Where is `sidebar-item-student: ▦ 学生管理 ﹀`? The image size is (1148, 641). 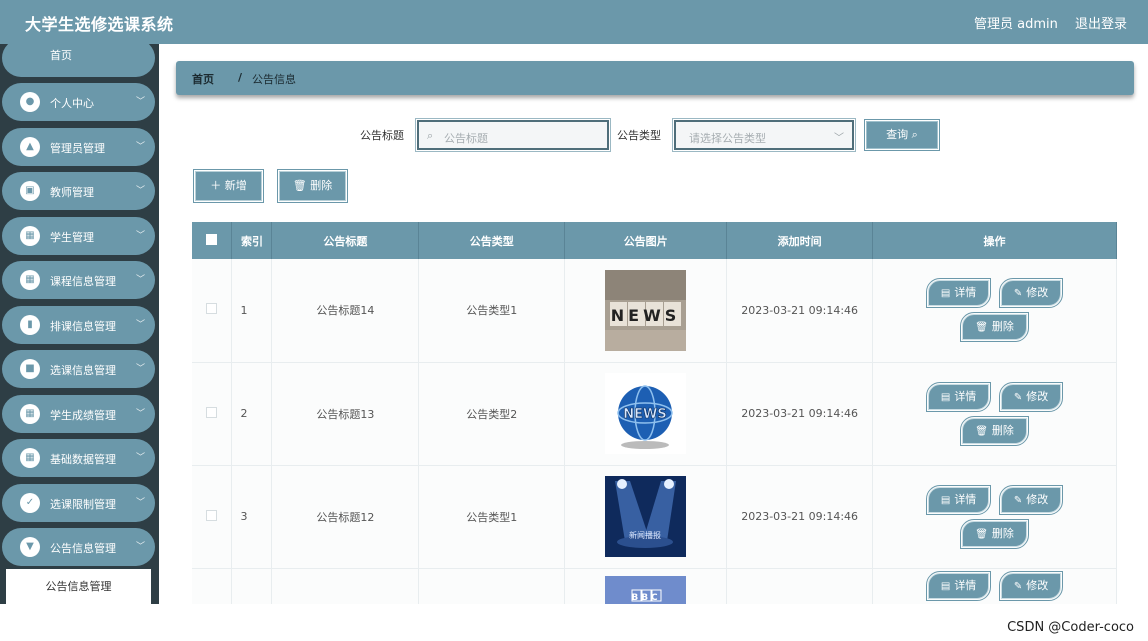
sidebar-item-student: ▦ 学生管理 ﹀ is located at coordinates (78, 236).